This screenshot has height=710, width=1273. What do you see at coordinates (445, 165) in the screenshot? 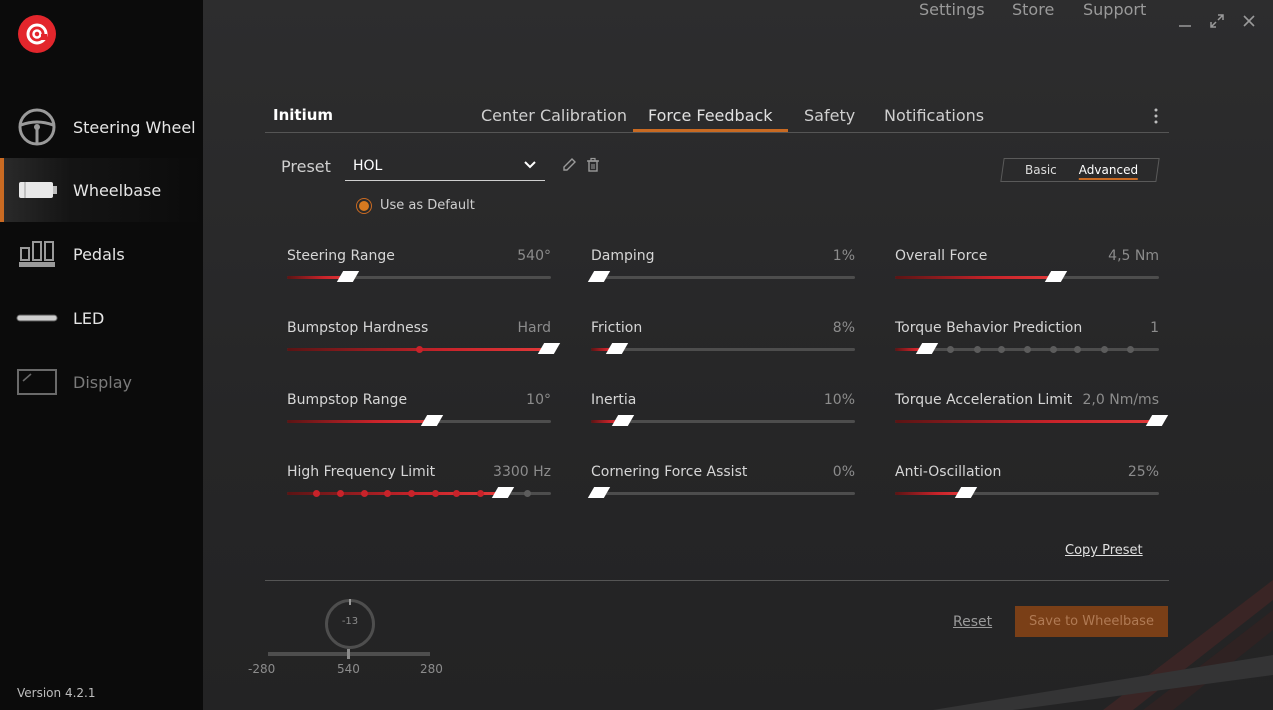
I see `preset-dropdown: HOL` at bounding box center [445, 165].